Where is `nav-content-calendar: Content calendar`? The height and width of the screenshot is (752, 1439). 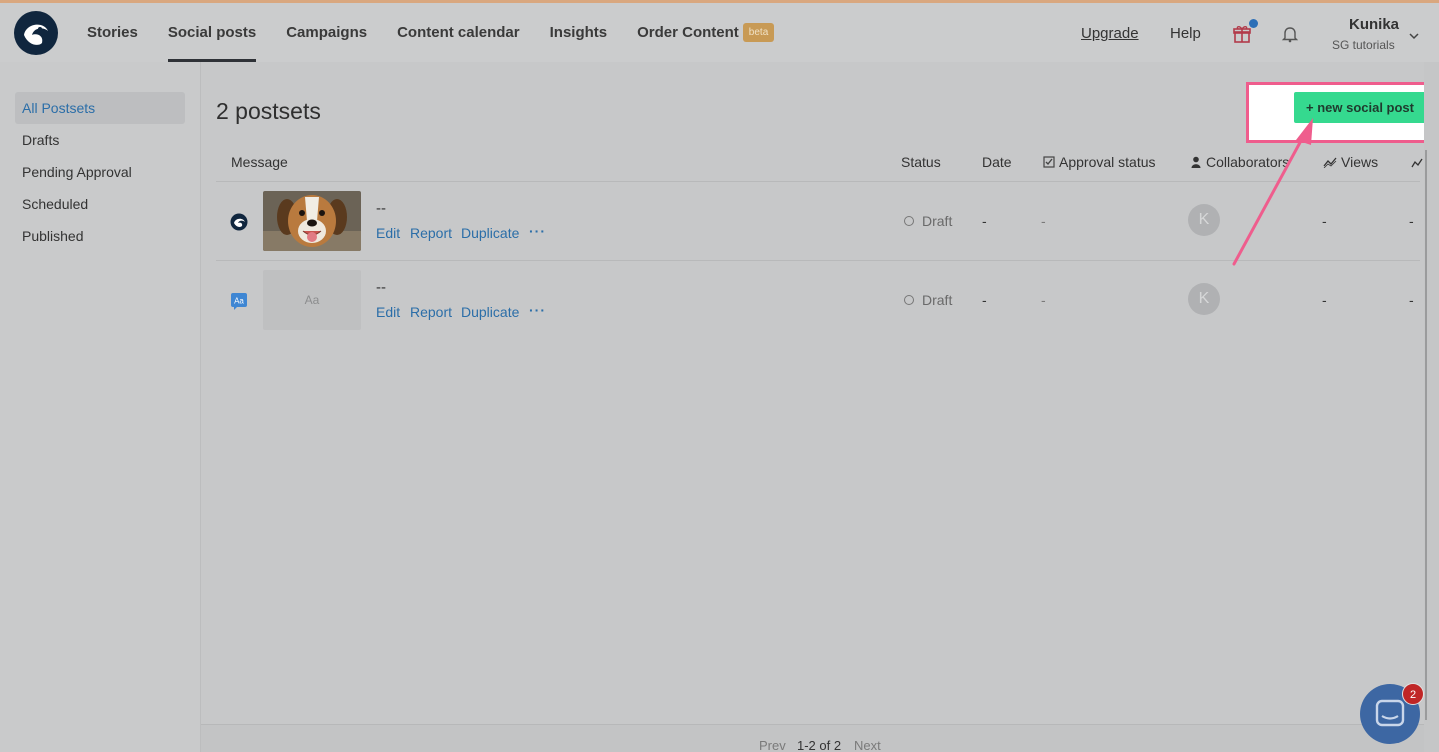
nav-content-calendar: Content calendar is located at coordinates (458, 32).